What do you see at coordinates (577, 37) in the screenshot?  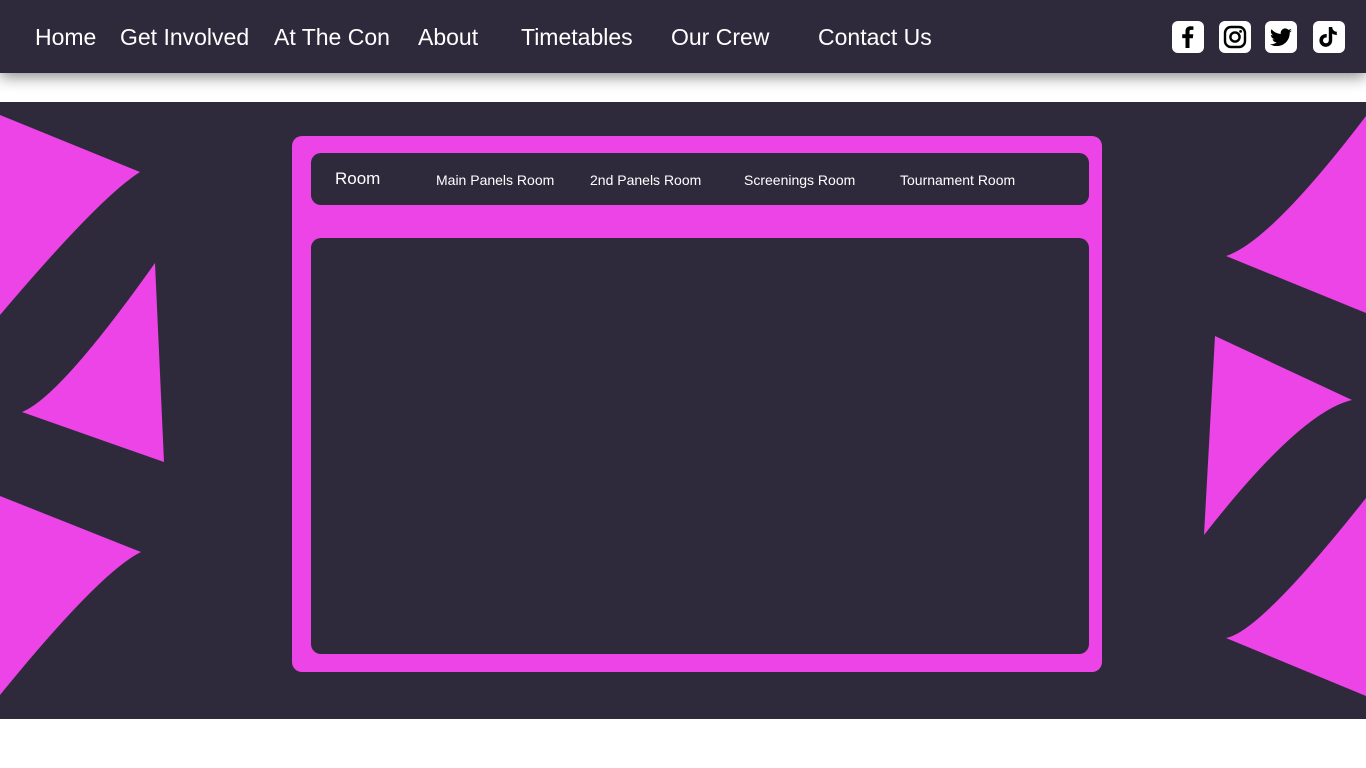 I see `nav-timetables: Timetables` at bounding box center [577, 37].